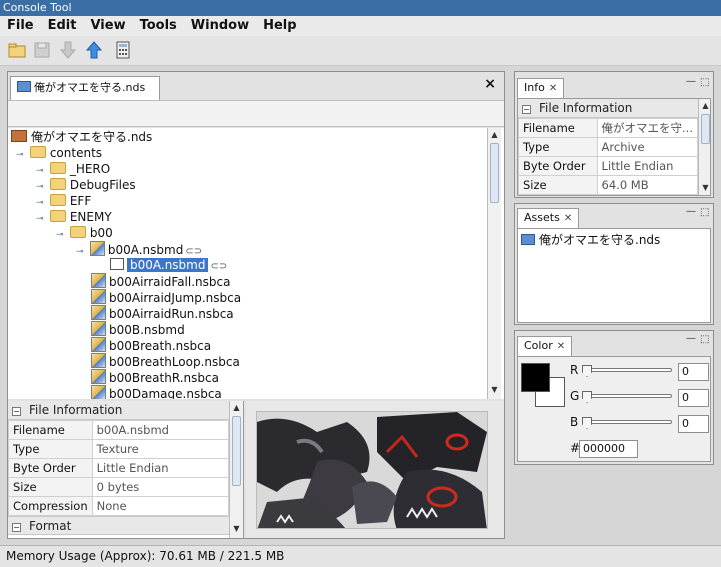  I want to click on property-value: None, so click(160, 506).